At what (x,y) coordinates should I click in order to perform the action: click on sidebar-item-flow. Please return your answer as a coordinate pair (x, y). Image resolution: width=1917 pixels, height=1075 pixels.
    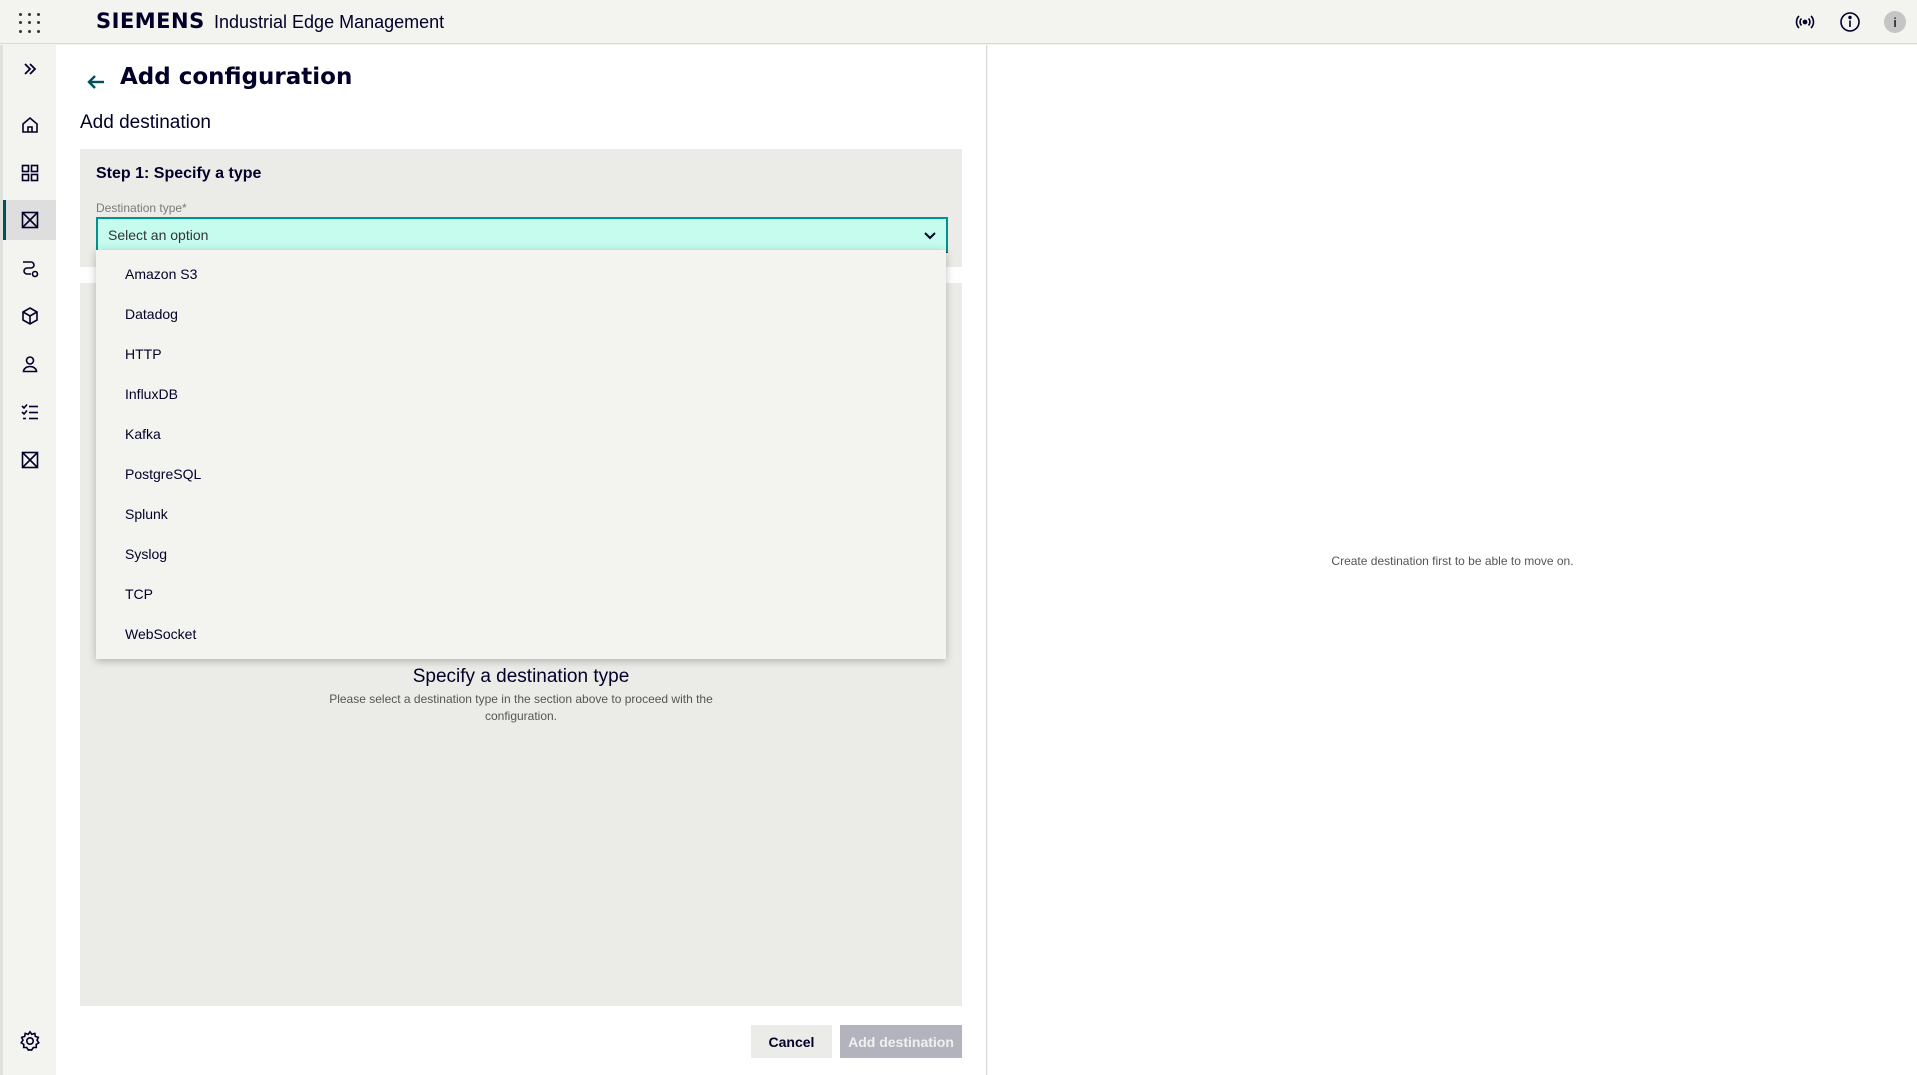
    Looking at the image, I should click on (29, 268).